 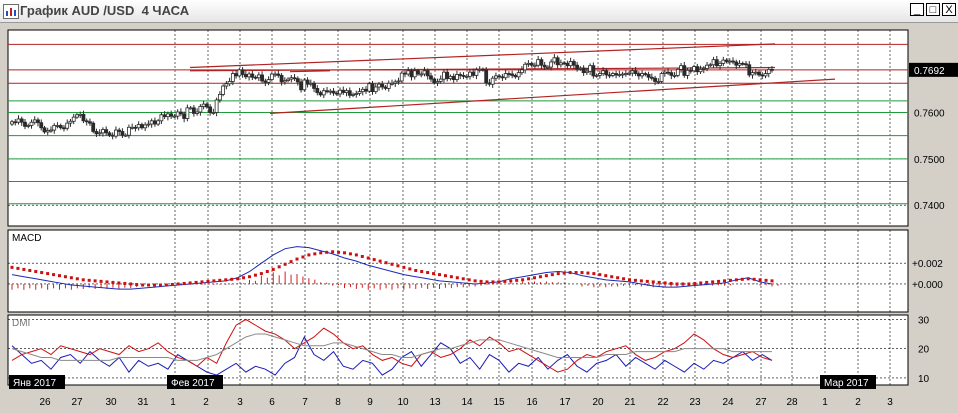 What do you see at coordinates (26, 238) in the screenshot?
I see `macd-label: MACD` at bounding box center [26, 238].